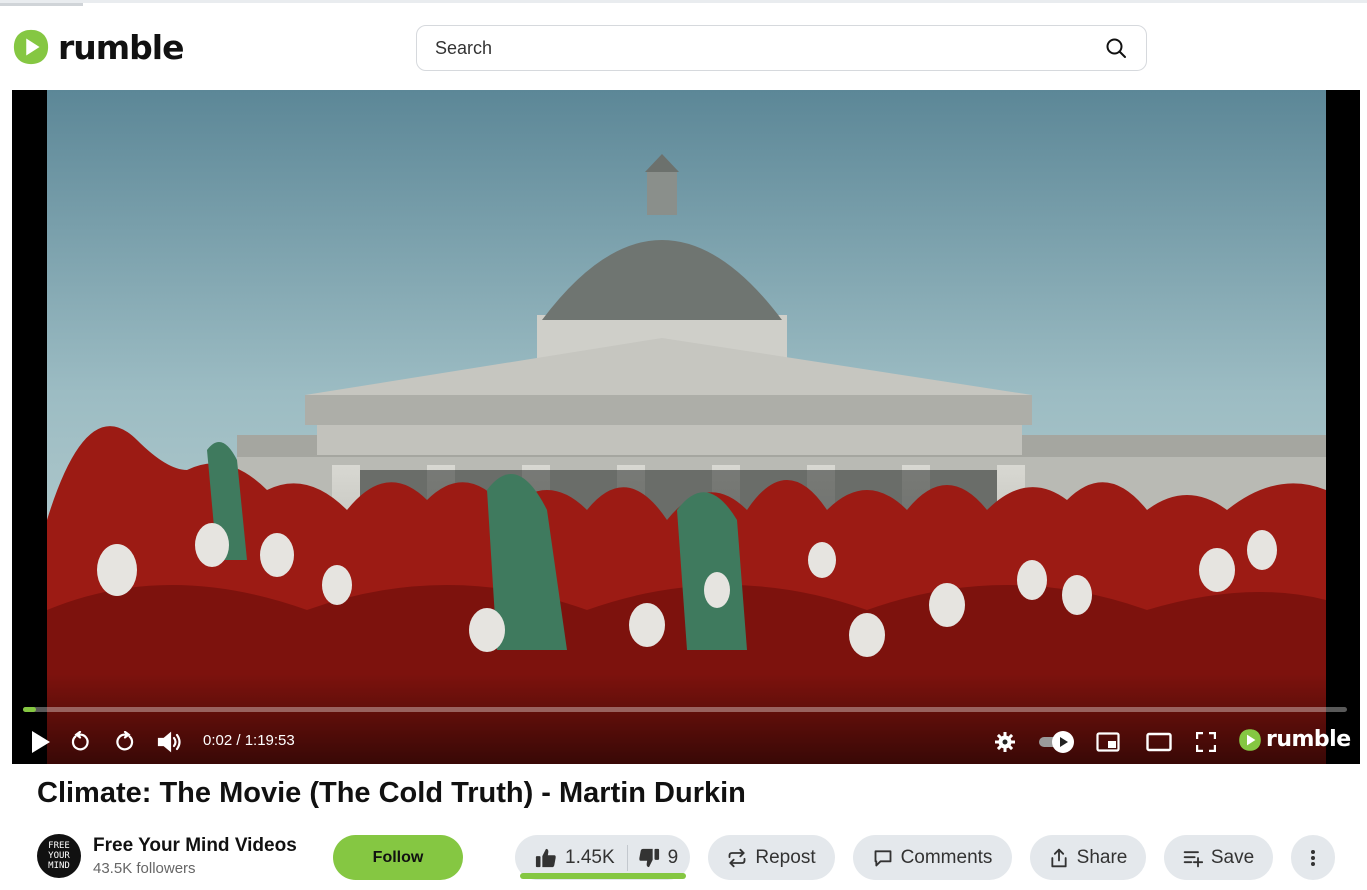 This screenshot has height=890, width=1367. Describe the element at coordinates (785, 857) in the screenshot. I see `repost-label: Repost` at that location.